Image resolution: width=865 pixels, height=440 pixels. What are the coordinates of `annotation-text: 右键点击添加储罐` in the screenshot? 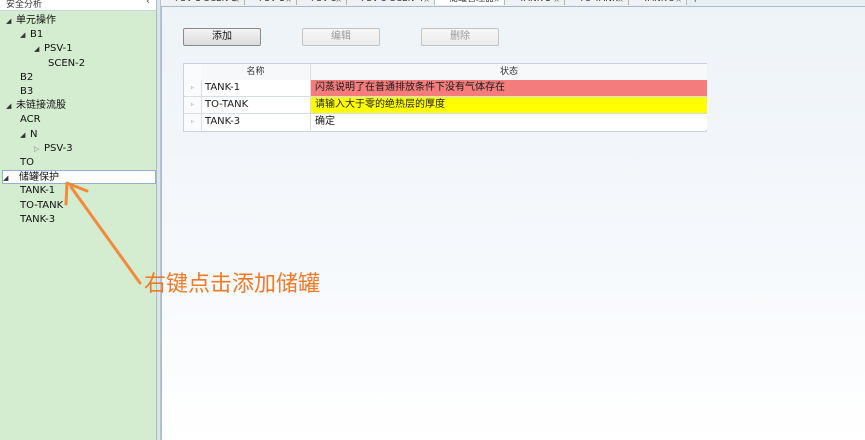 It's located at (232, 284).